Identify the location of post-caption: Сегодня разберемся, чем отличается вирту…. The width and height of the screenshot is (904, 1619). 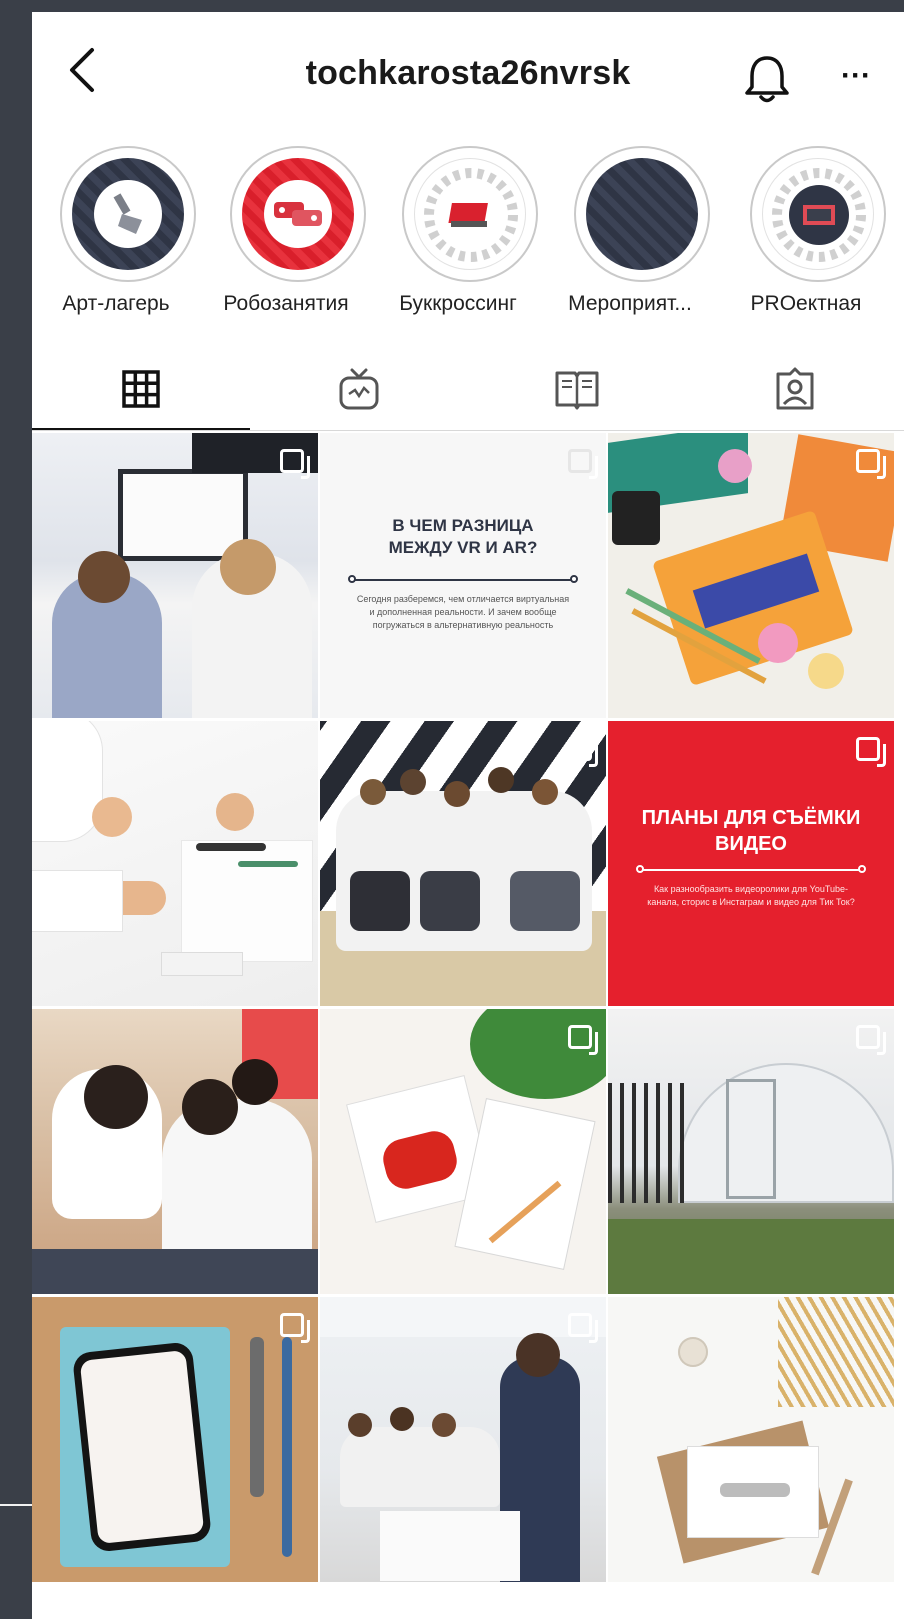
(463, 612).